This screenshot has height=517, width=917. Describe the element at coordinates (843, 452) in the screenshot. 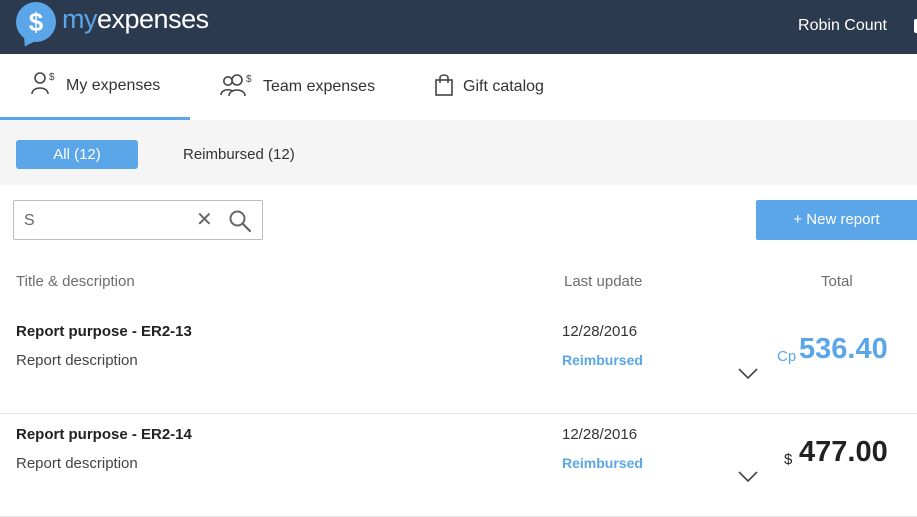

I see `report-amount: 477.00` at that location.